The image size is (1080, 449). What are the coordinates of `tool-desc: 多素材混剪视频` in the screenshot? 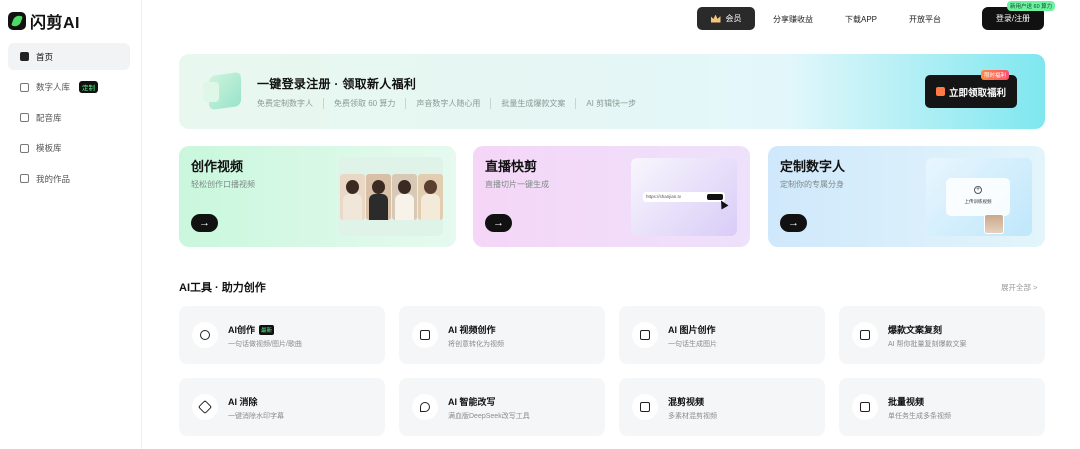 It's located at (692, 416).